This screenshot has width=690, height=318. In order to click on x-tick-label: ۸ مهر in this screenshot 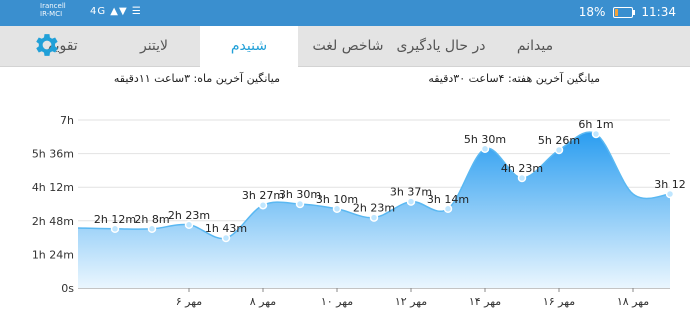, I will do `click(263, 301)`.